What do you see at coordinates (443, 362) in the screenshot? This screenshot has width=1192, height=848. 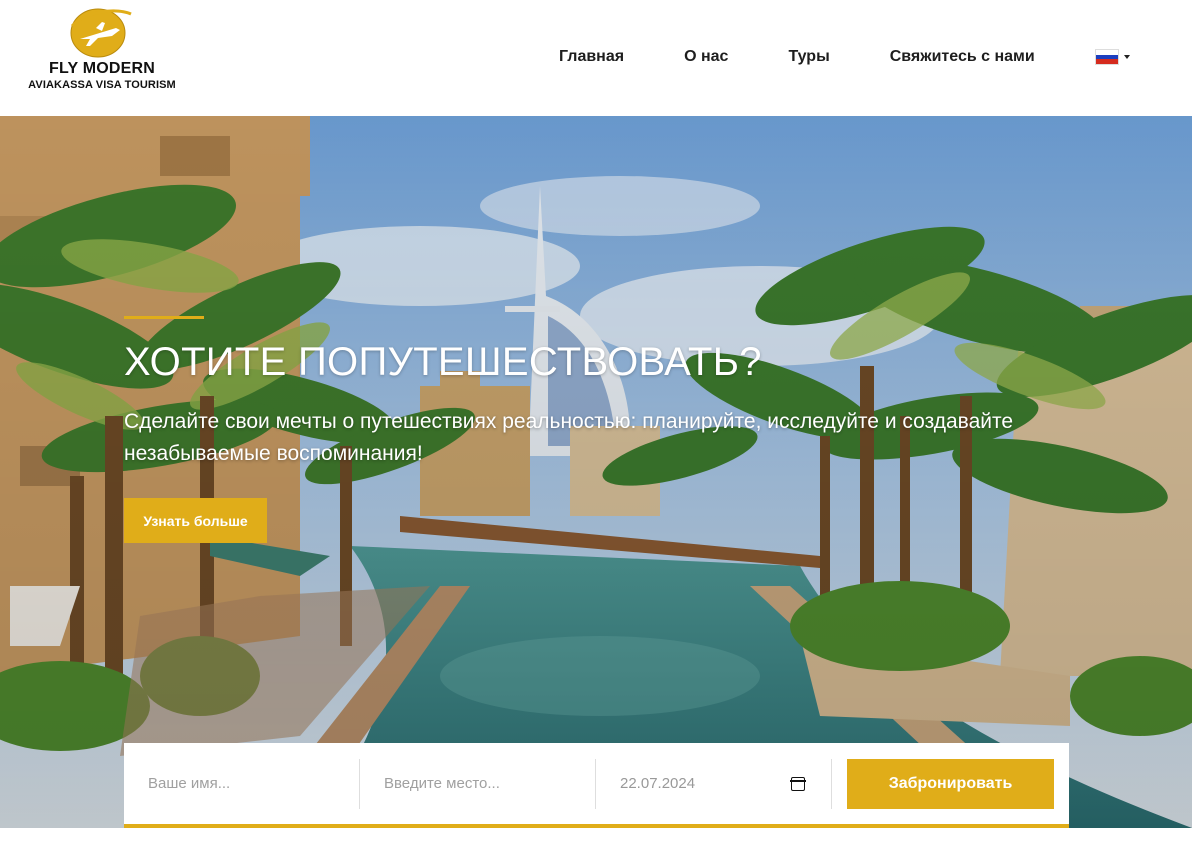 I see `hero-title: ХОТИТЕ ПОПУТЕШЕСТВОВАТЬ?` at bounding box center [443, 362].